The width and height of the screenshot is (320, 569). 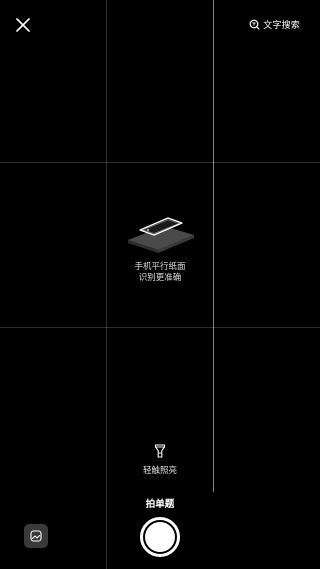 I want to click on flashlight-button: 轻触照亮, so click(x=160, y=462).